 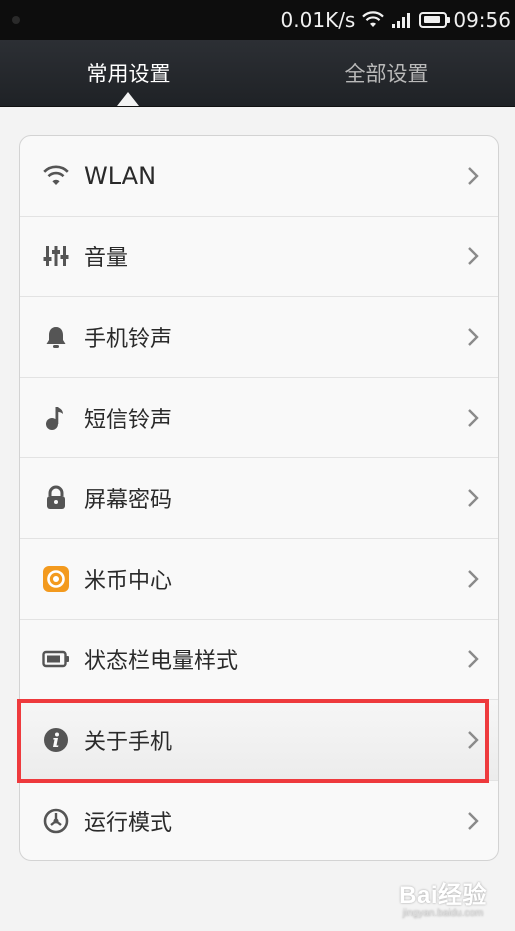 I want to click on tab-bar: 常用设置 全部设置, so click(x=257, y=73).